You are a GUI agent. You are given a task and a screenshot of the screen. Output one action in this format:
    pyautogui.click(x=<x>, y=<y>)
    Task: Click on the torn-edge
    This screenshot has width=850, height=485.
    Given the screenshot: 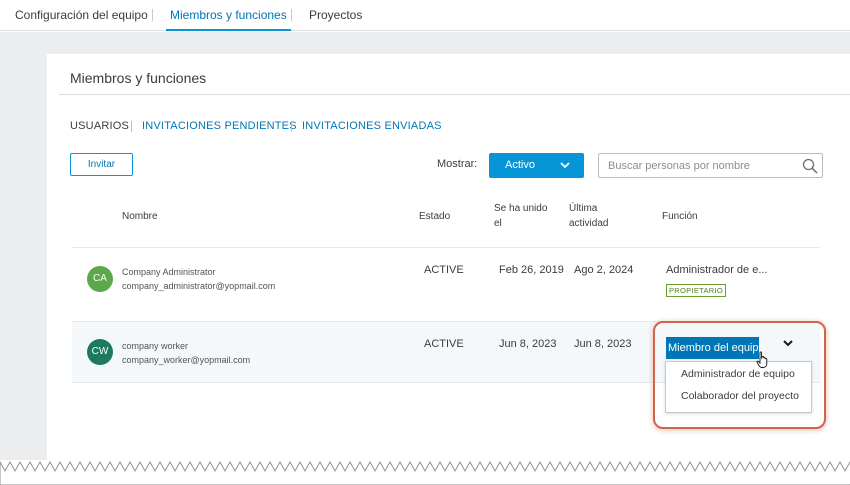 What is the action you would take?
    pyautogui.click(x=425, y=472)
    